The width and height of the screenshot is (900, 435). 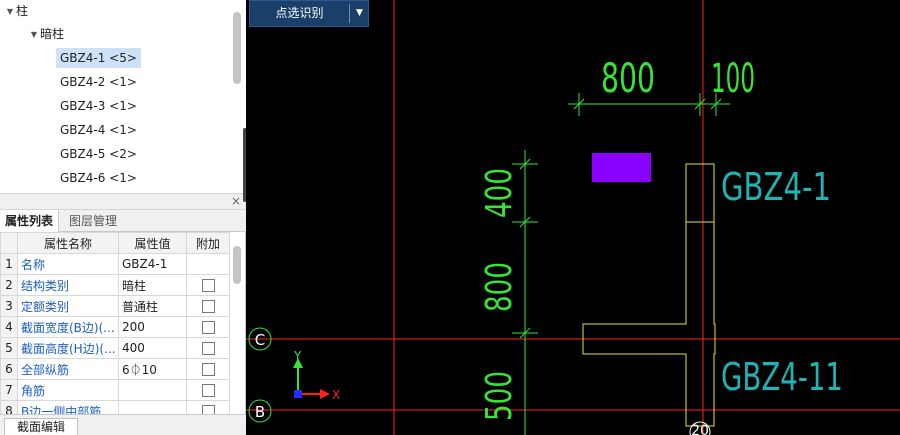 I want to click on ucs-x-label: X, so click(x=336, y=395).